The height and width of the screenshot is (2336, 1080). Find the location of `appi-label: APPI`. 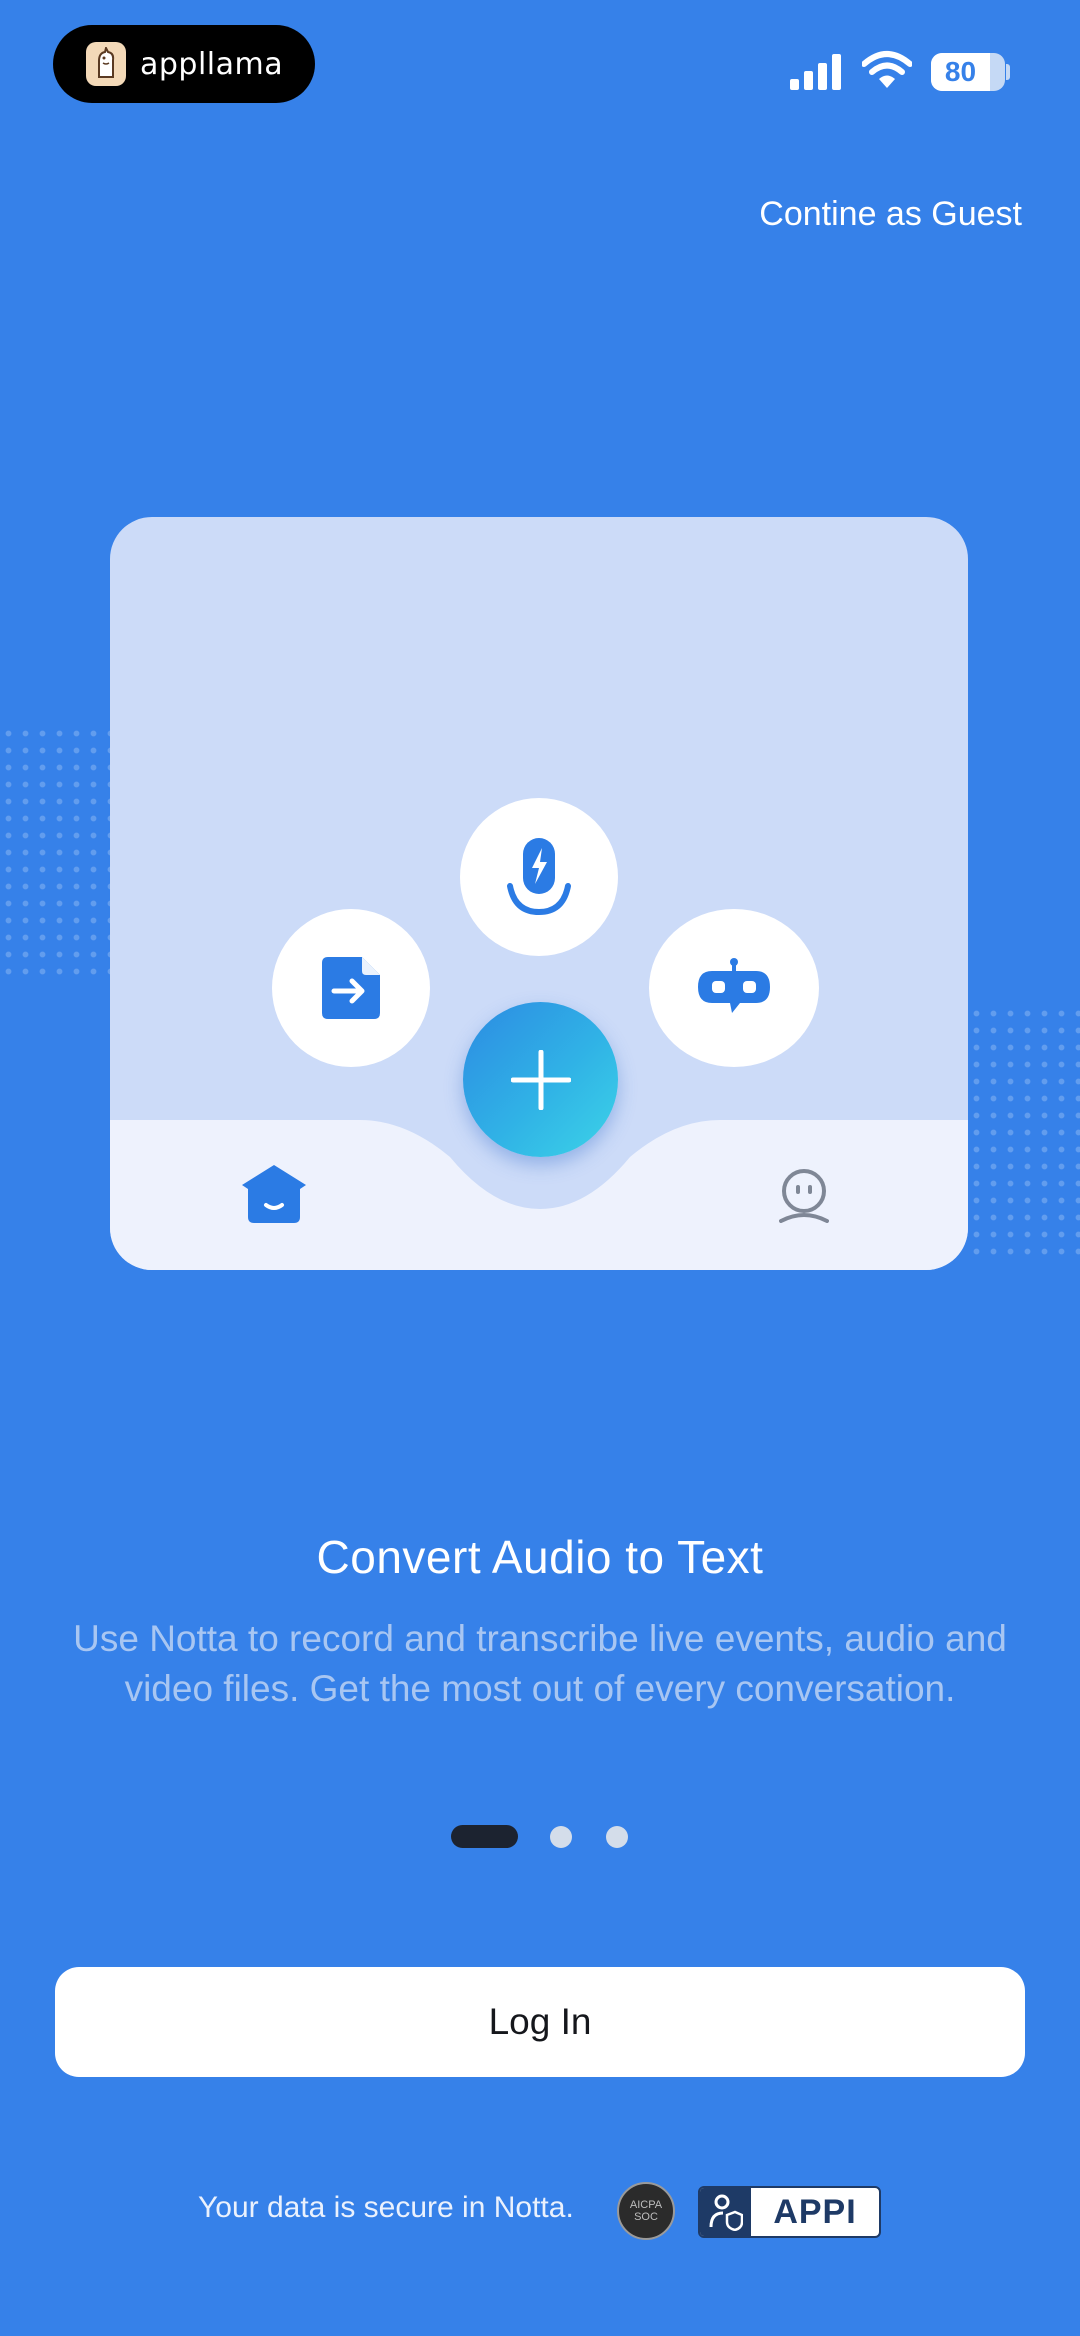

appi-label: APPI is located at coordinates (815, 2211).